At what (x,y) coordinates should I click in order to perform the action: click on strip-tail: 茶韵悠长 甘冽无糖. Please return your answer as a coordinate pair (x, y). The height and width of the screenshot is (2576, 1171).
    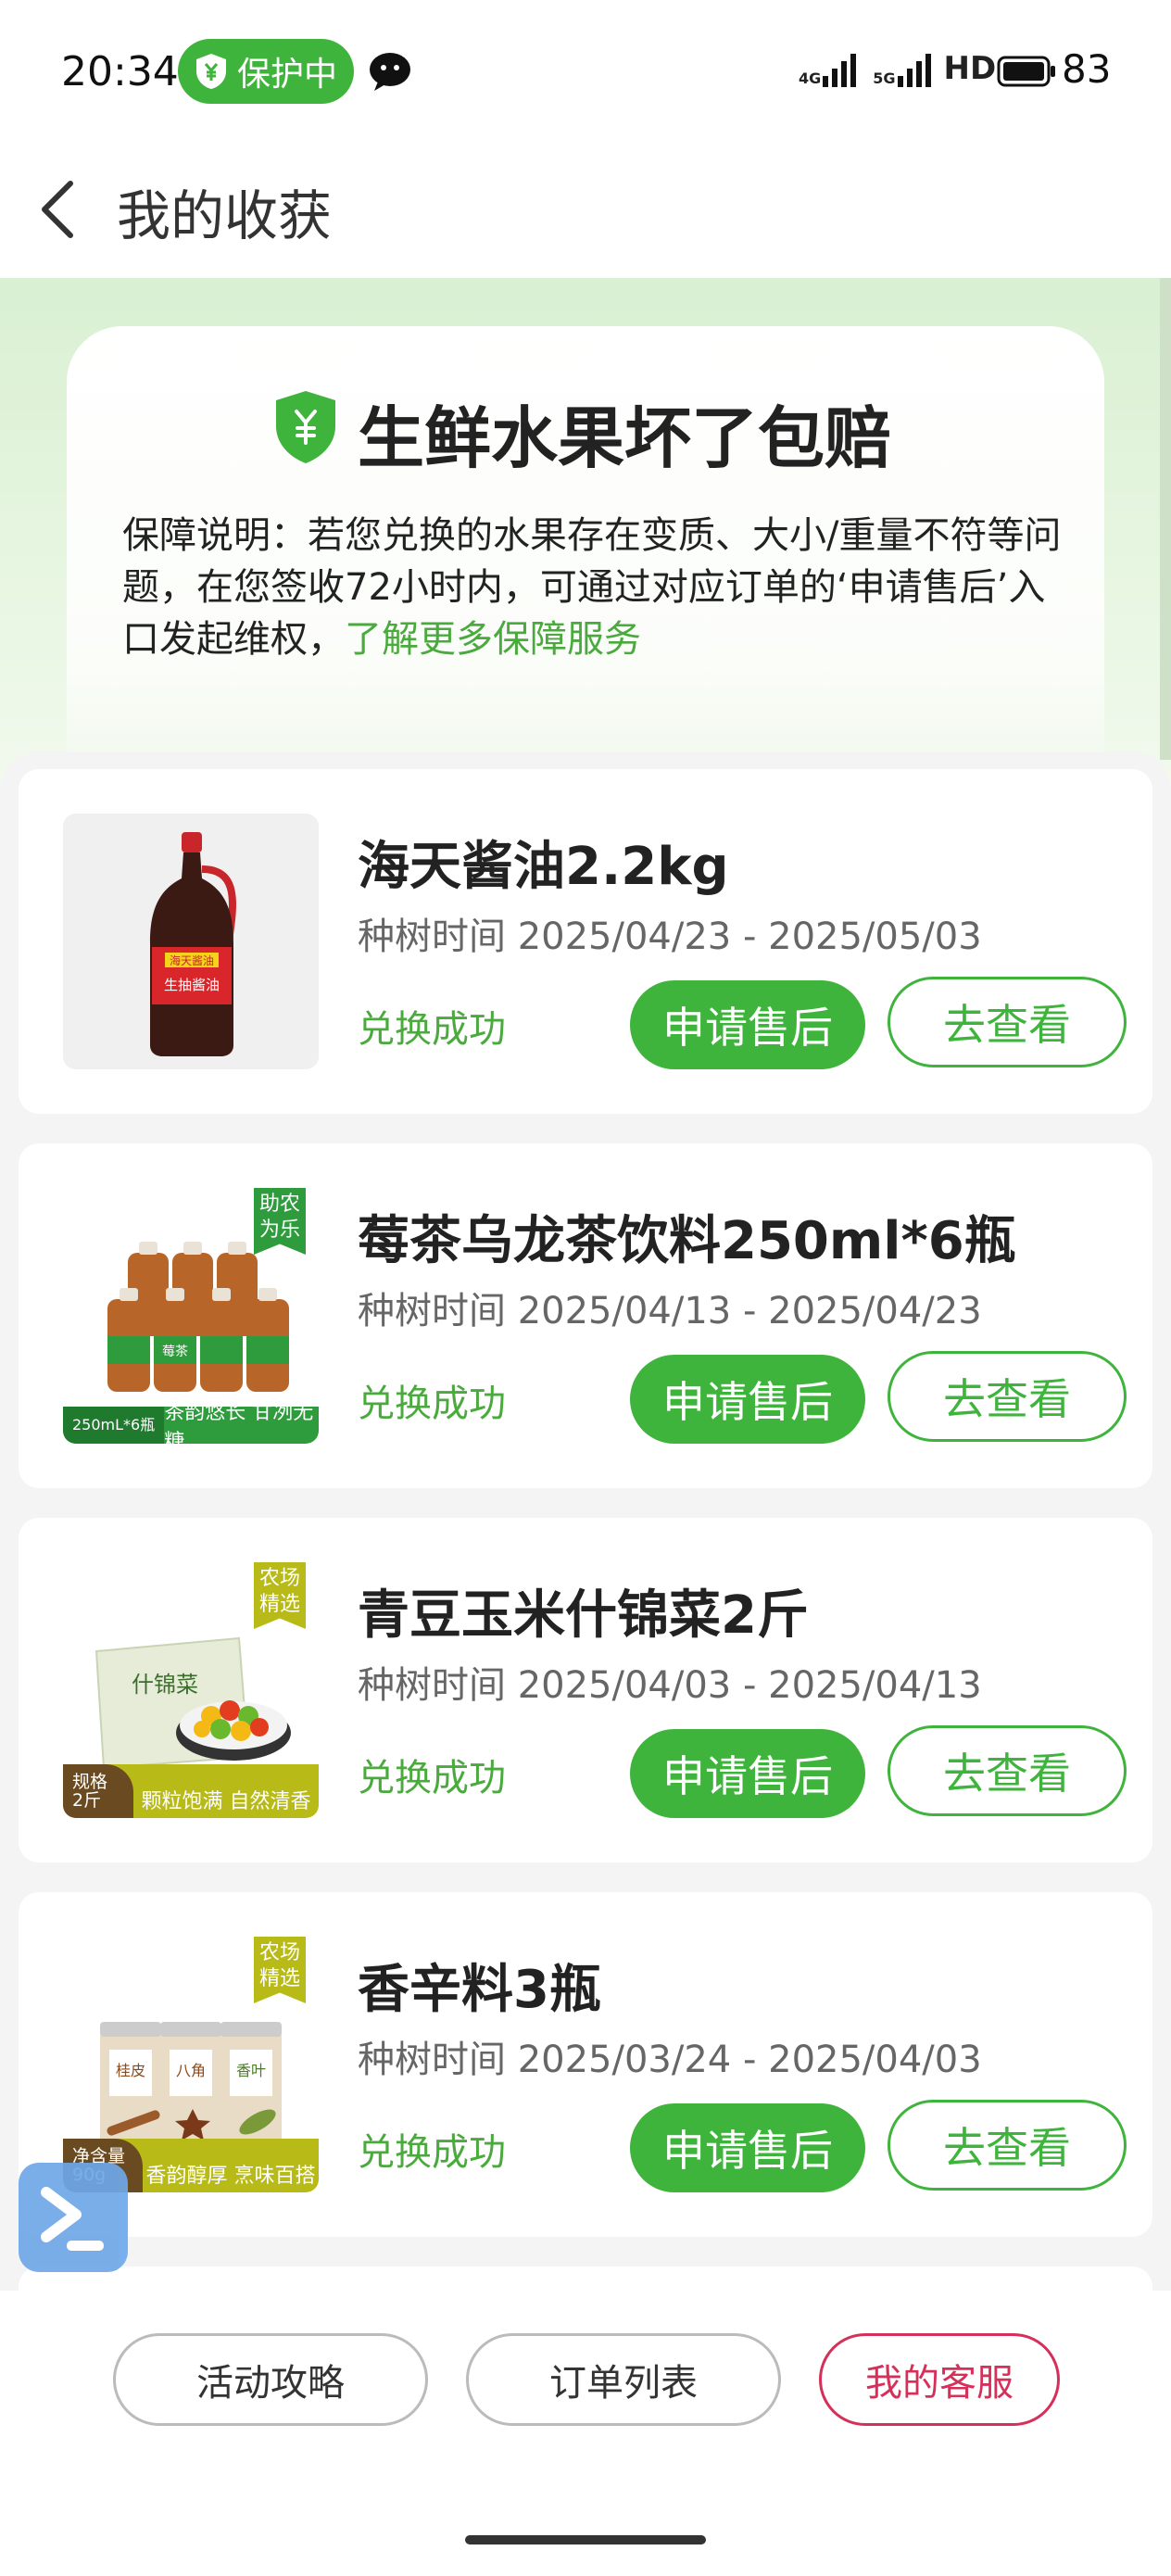
    Looking at the image, I should click on (239, 1422).